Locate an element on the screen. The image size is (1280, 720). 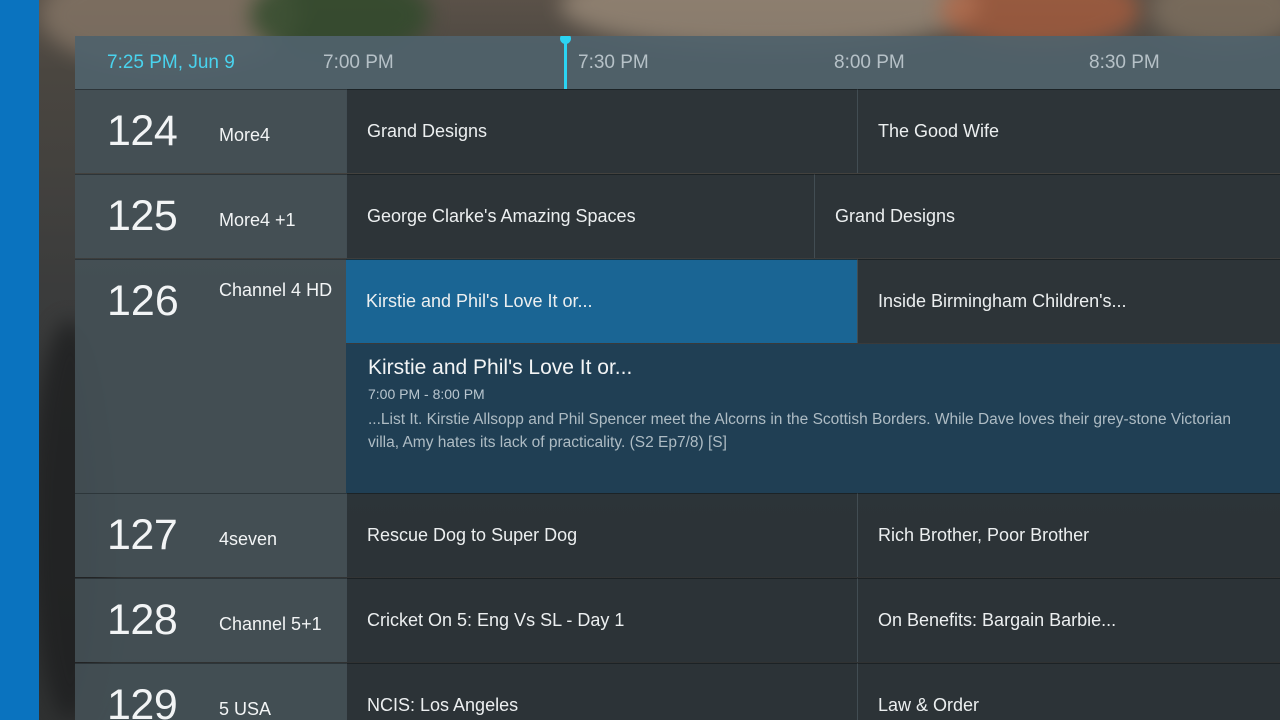
channel-info: 124 More4 is located at coordinates (210, 131).